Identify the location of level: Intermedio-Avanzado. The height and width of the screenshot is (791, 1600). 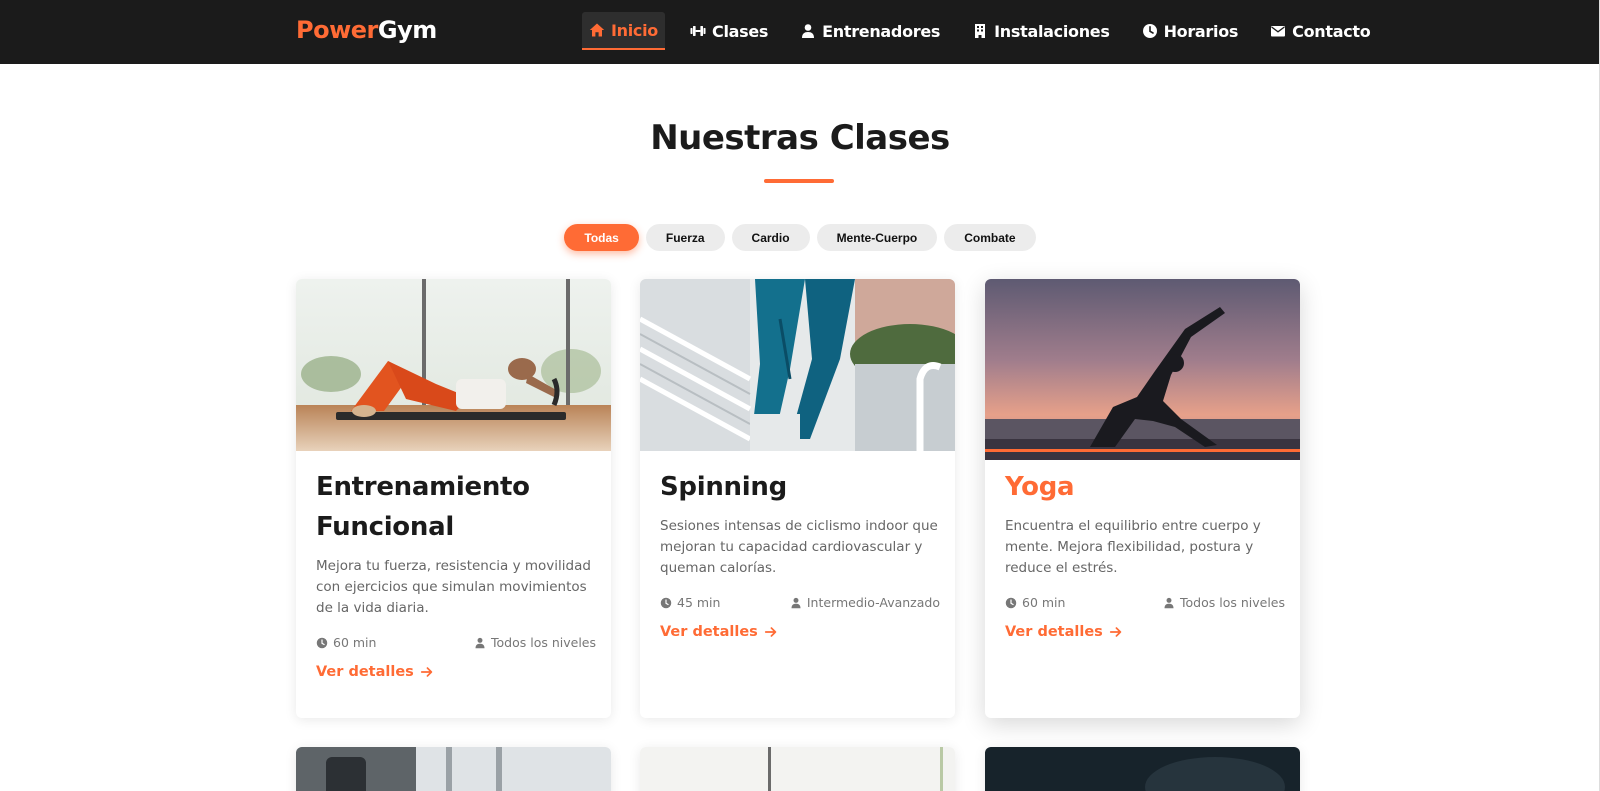
(865, 602).